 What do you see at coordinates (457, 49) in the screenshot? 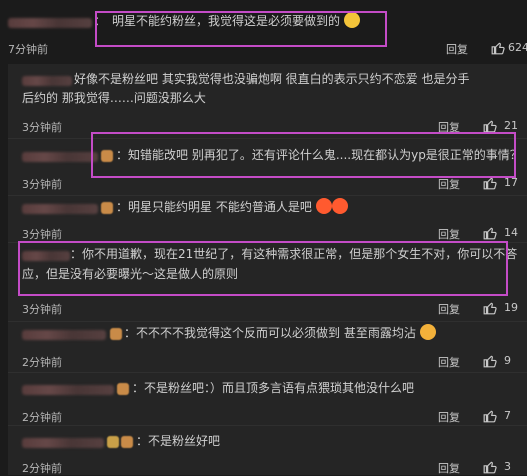
I see `top-reply-button: 回复` at bounding box center [457, 49].